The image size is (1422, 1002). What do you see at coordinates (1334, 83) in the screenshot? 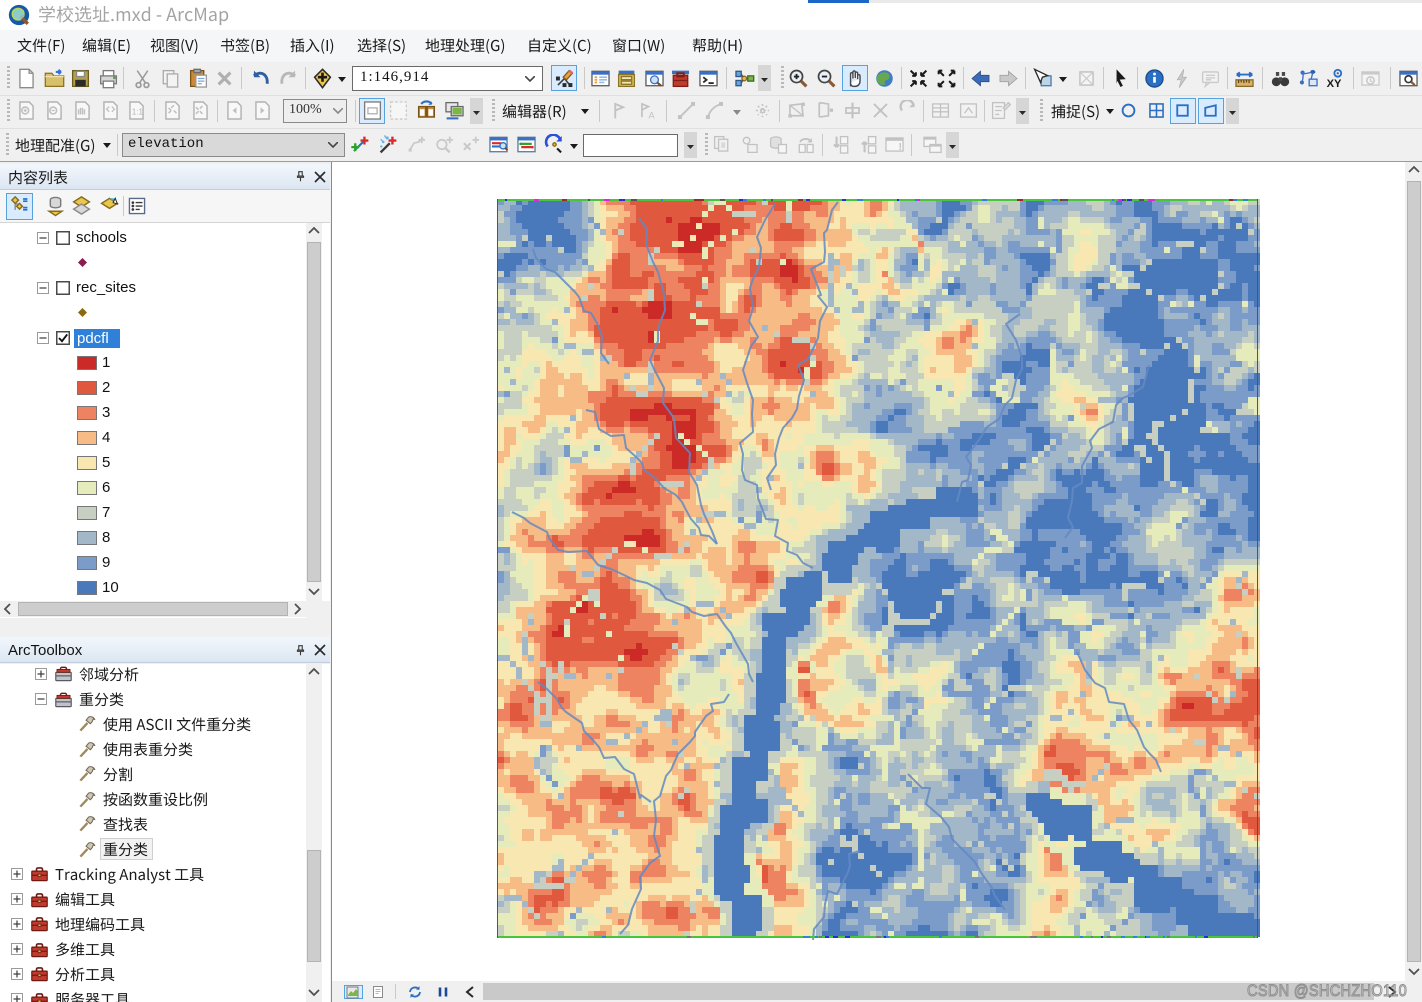
I see `svg-text: XY` at bounding box center [1334, 83].